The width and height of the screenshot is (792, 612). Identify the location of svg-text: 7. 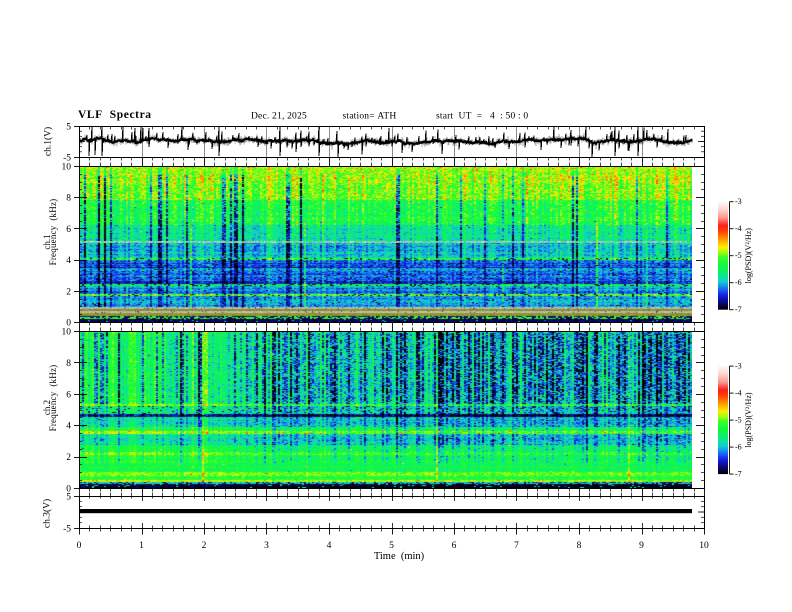
(516, 546).